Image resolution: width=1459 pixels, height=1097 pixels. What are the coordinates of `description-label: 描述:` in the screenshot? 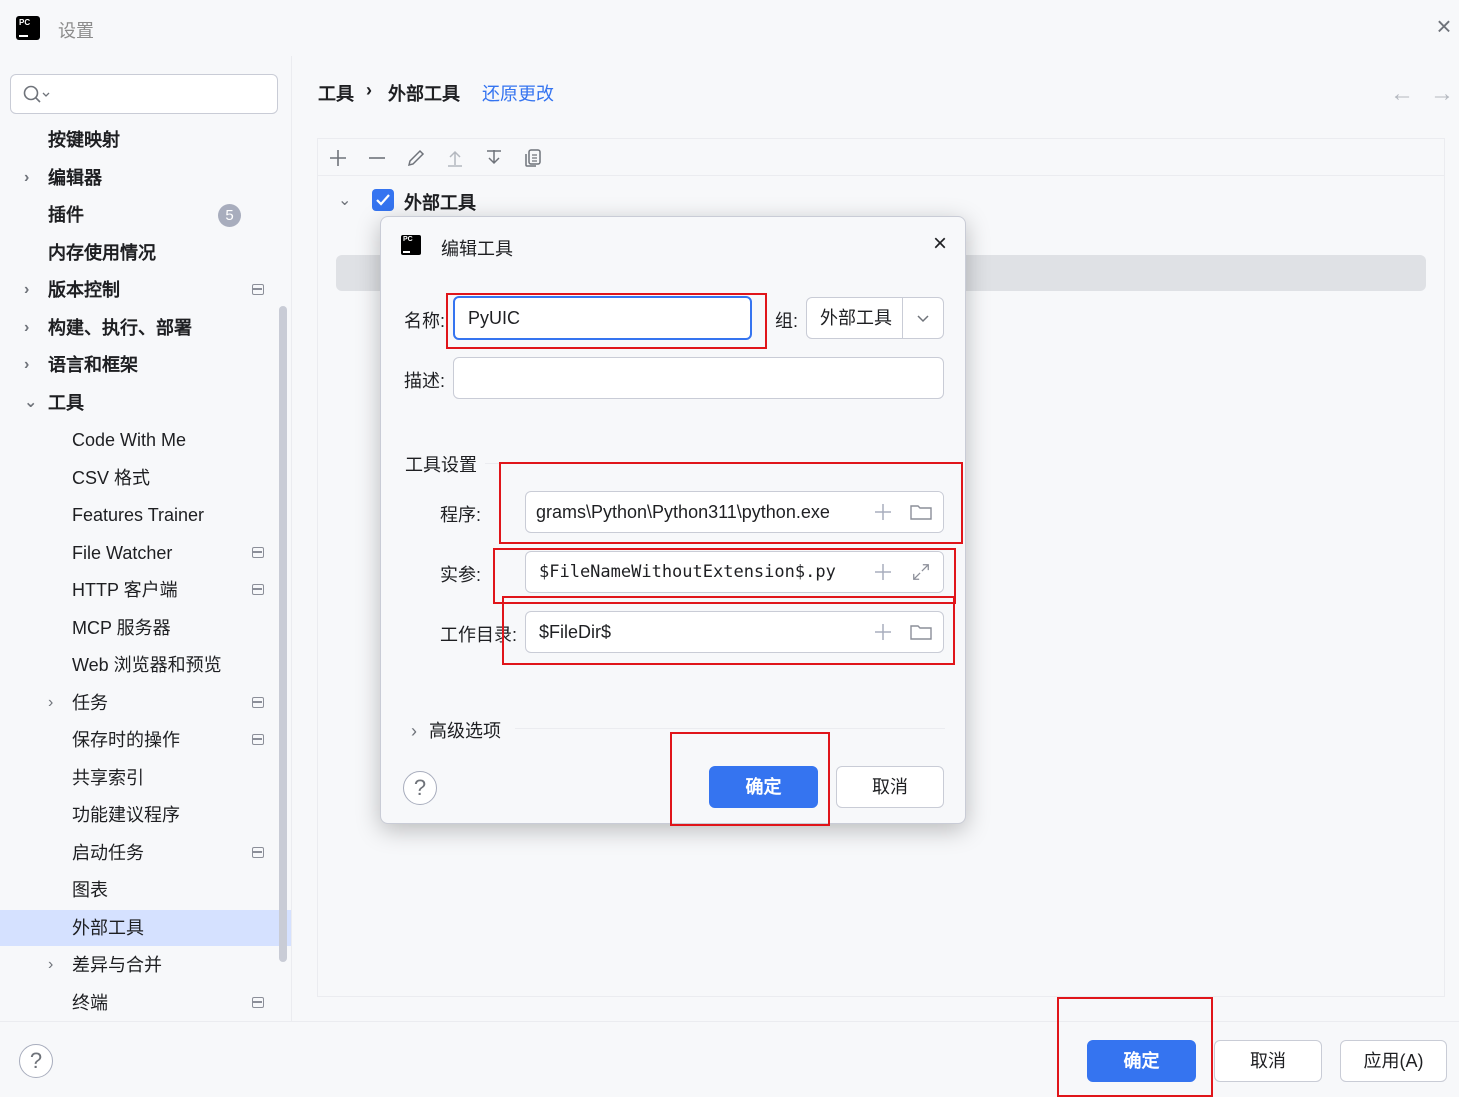 It's located at (425, 381).